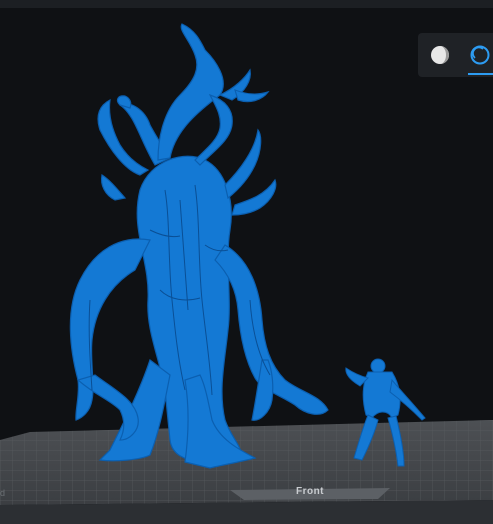 This screenshot has height=524, width=493. I want to click on view-mode-toolbar, so click(455, 55).